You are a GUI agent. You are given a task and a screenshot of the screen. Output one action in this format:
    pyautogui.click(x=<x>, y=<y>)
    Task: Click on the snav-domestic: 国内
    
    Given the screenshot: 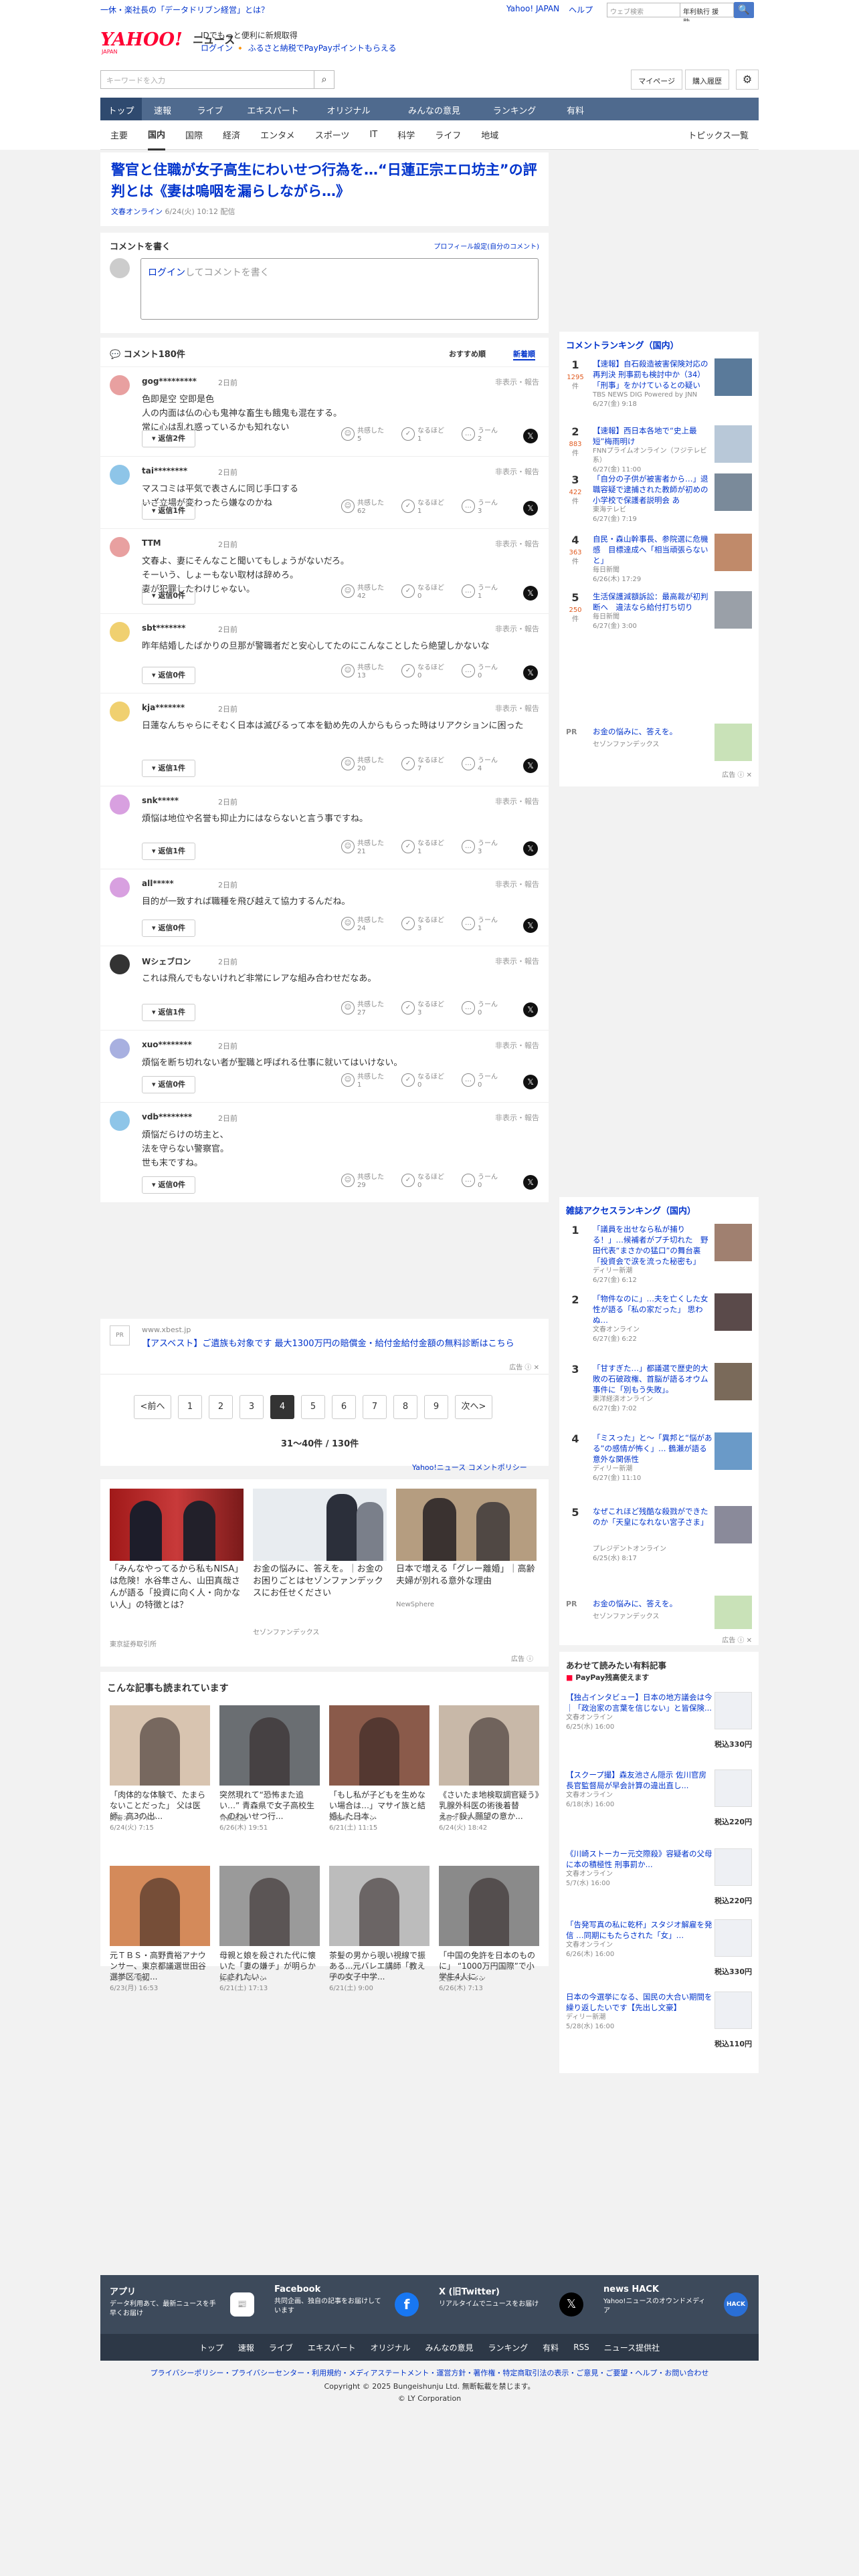 What is the action you would take?
    pyautogui.click(x=157, y=135)
    